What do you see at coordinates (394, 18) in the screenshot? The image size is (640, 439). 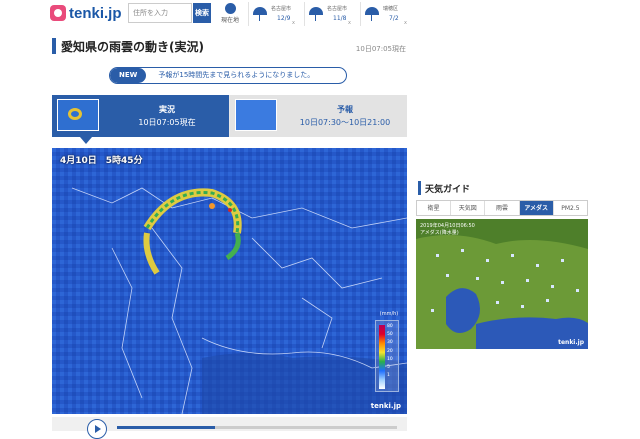 I see `weather-date: 7/2` at bounding box center [394, 18].